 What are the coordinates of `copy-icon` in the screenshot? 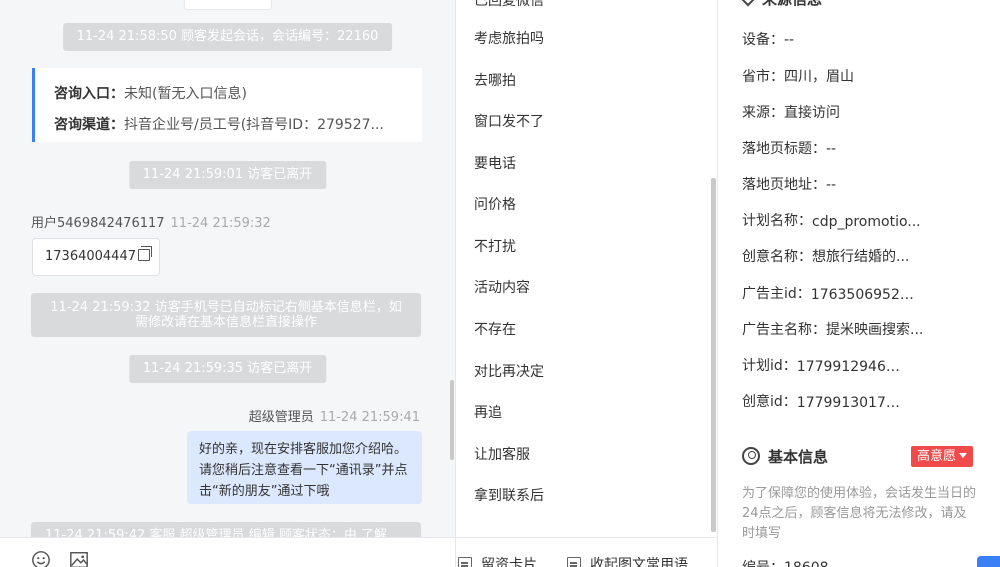 It's located at (144, 253).